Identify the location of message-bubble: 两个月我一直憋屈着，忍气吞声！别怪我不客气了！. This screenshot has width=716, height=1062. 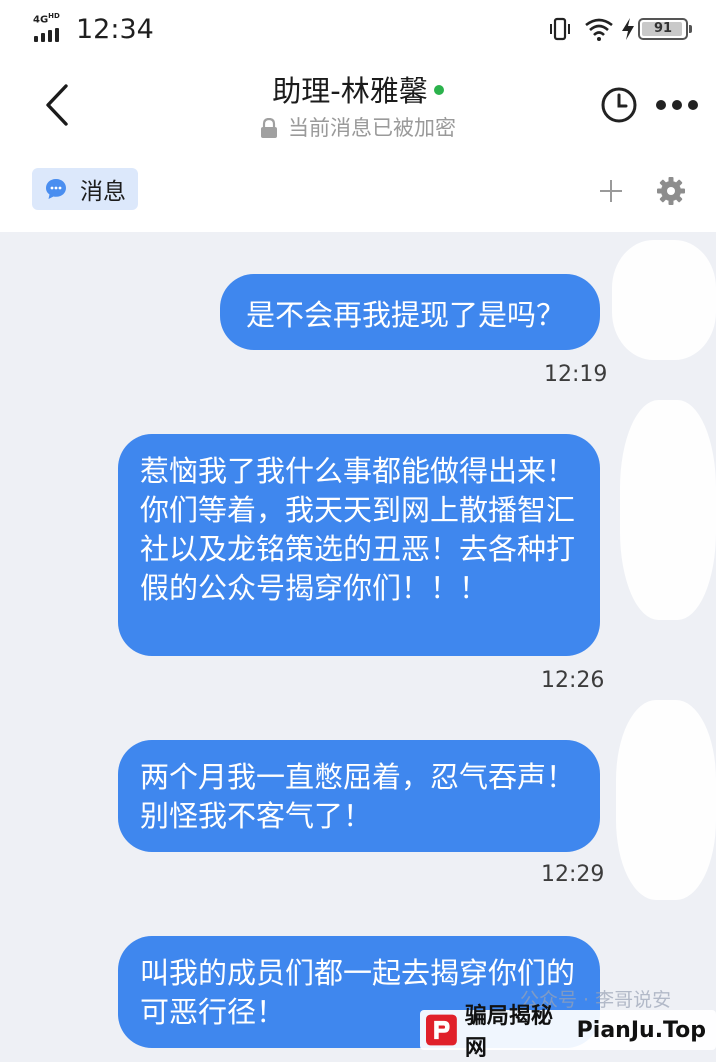
(359, 796).